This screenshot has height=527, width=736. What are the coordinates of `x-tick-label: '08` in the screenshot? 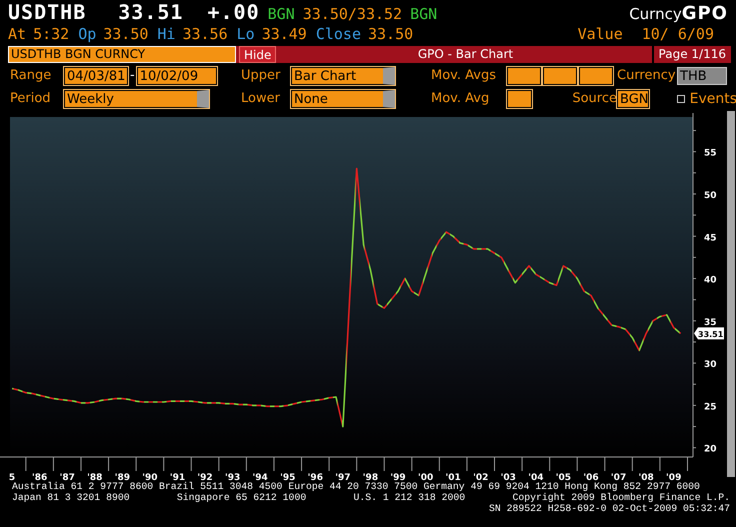 It's located at (646, 477).